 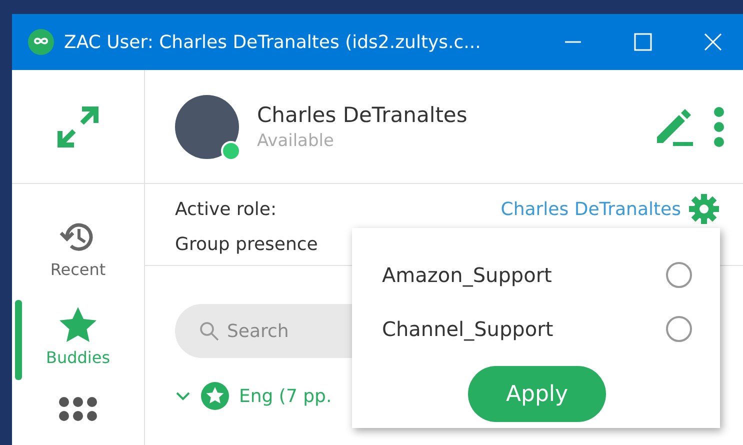 What do you see at coordinates (78, 248) in the screenshot?
I see `sidebar-item: Recent` at bounding box center [78, 248].